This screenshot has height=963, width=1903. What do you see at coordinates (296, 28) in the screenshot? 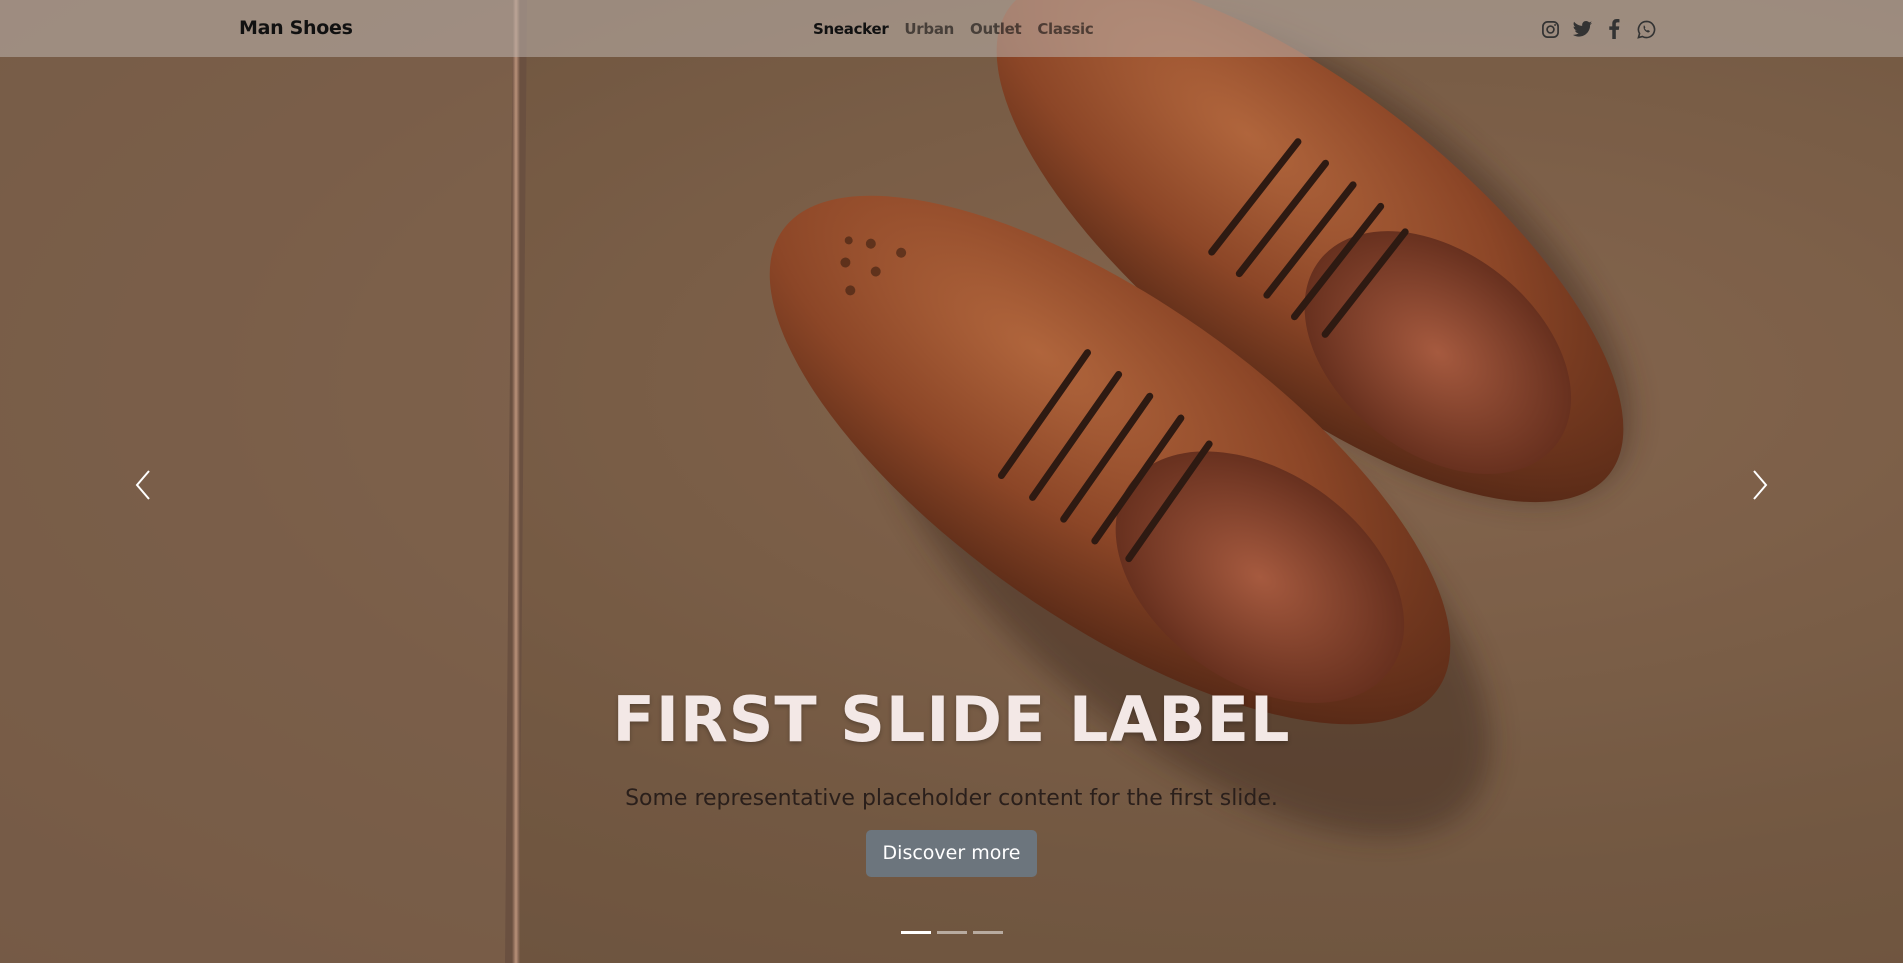
I see `brand-logo: Man Shoes` at bounding box center [296, 28].